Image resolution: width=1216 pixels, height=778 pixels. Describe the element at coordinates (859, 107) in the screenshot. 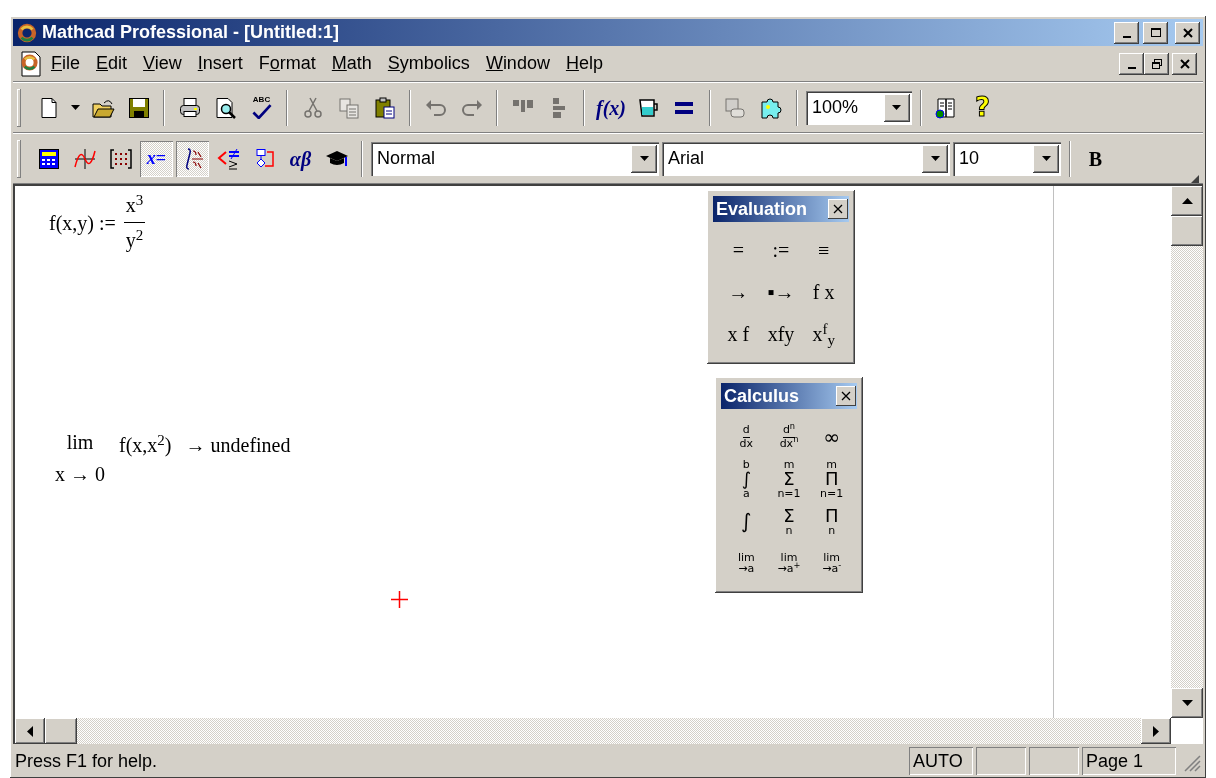

I see `zoom-dropdown: 100%` at that location.